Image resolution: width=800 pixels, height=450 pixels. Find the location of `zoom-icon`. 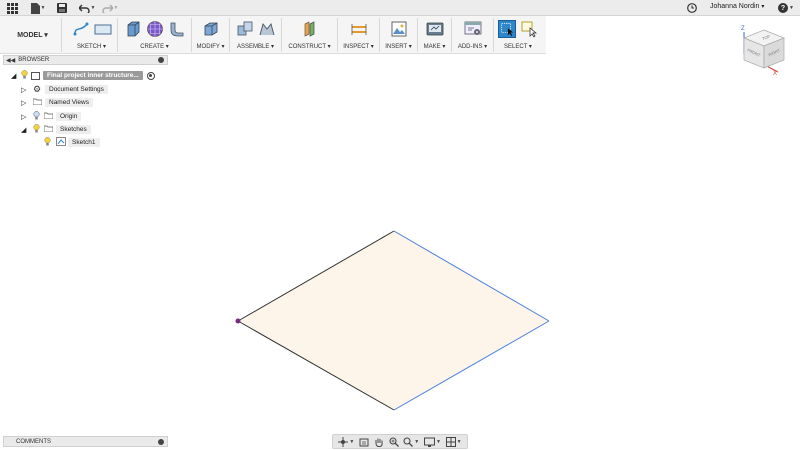

zoom-icon is located at coordinates (393, 441).